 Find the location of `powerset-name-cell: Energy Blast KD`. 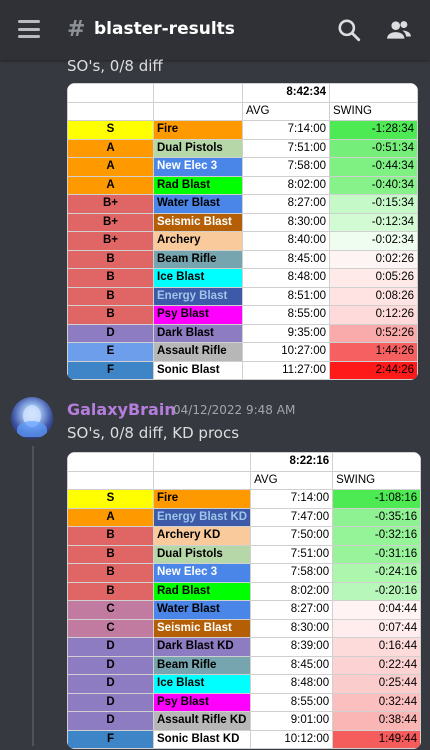

powerset-name-cell: Energy Blast KD is located at coordinates (202, 517).